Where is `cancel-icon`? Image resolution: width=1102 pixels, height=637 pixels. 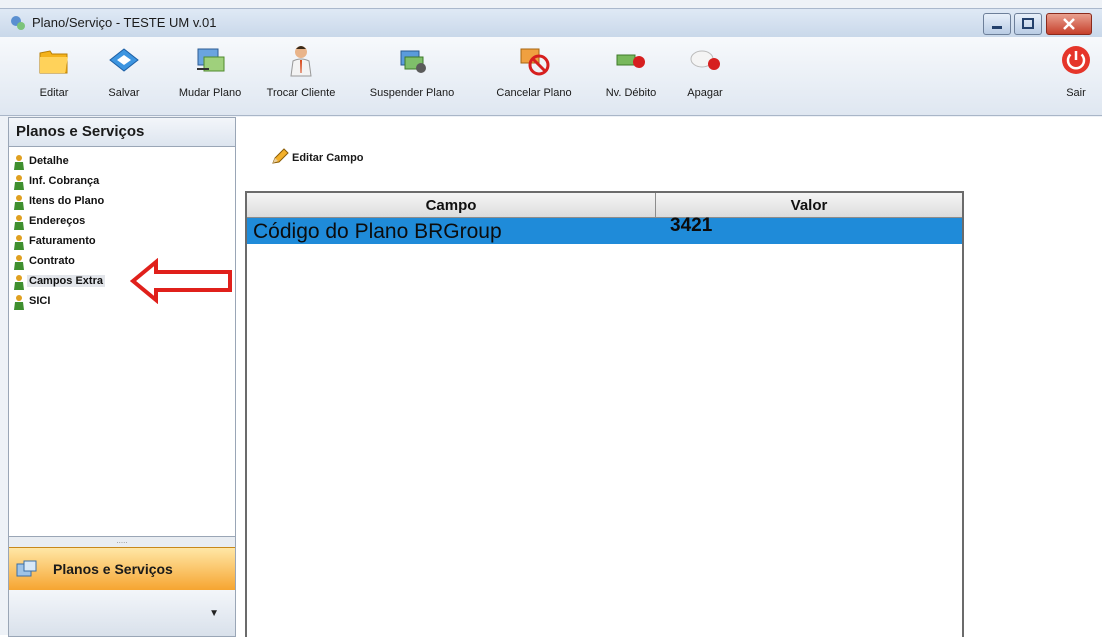
cancel-icon is located at coordinates (535, 62).